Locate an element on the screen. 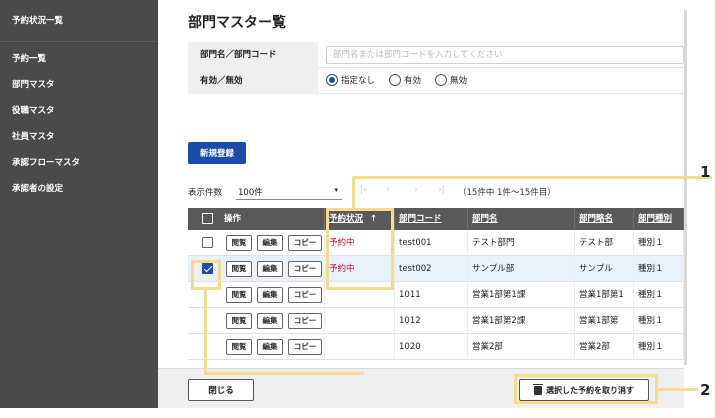 Image resolution: width=715 pixels, height=418 pixels. table-row: 閲覧 編集 コピー 予約中 test002 サンプル部 サンプル 種別１ is located at coordinates (436, 269).